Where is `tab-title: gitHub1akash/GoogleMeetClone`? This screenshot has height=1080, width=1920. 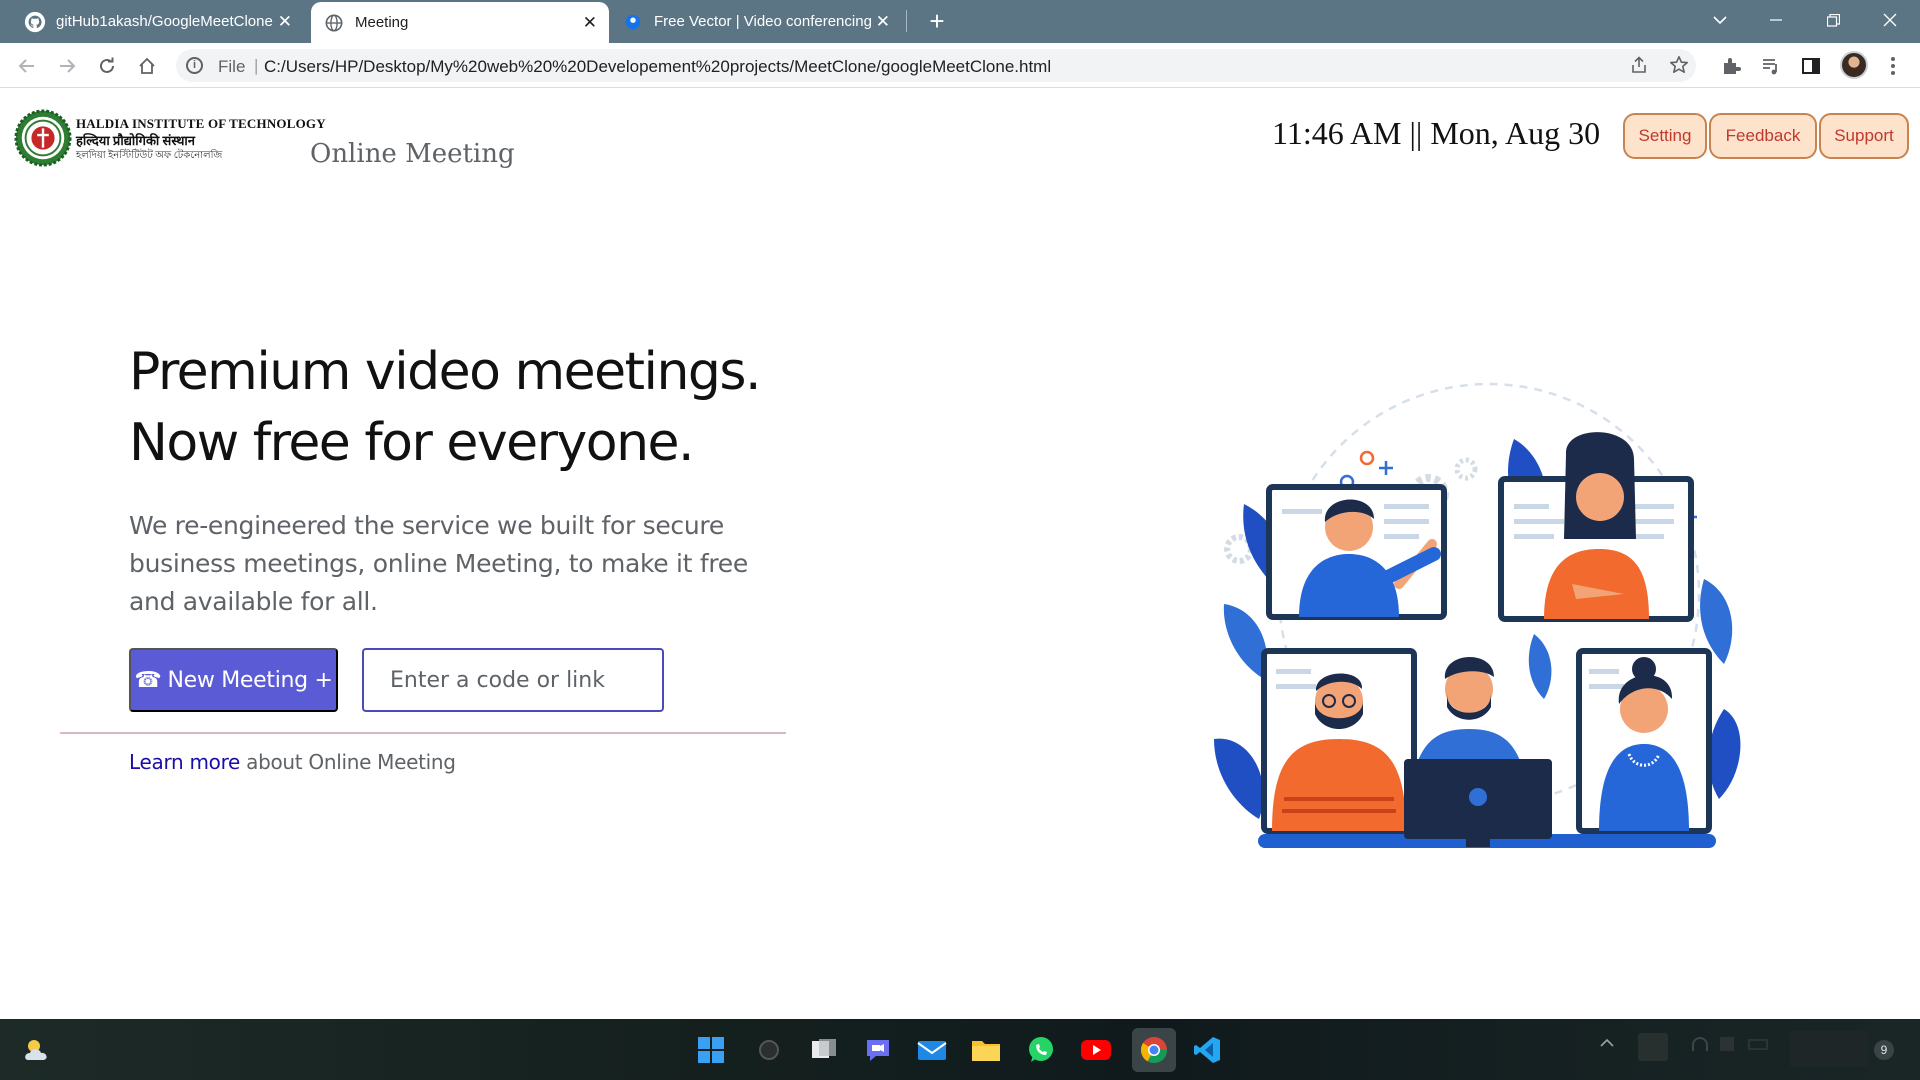
tab-title: gitHub1akash/GoogleMeetClone is located at coordinates (164, 21).